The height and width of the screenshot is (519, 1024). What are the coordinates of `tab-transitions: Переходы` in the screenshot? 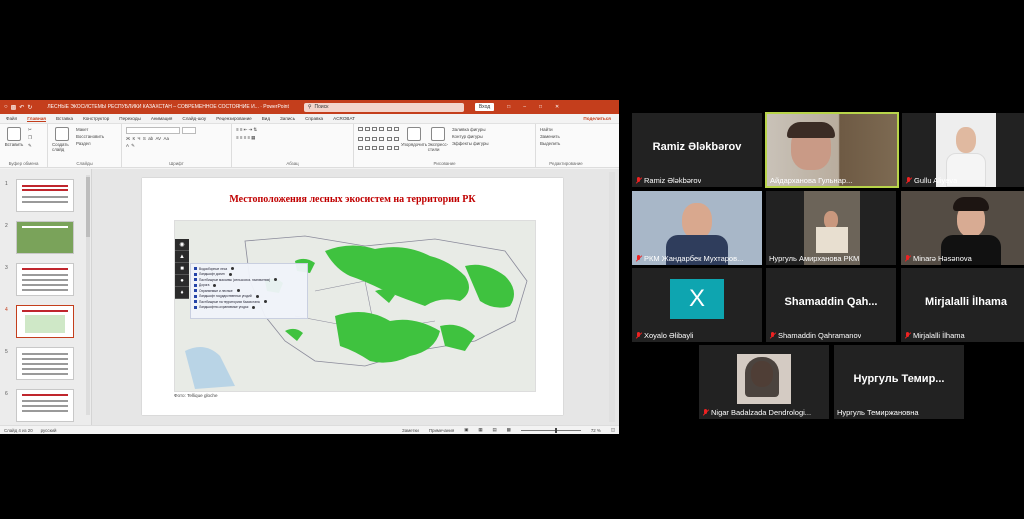 It's located at (130, 118).